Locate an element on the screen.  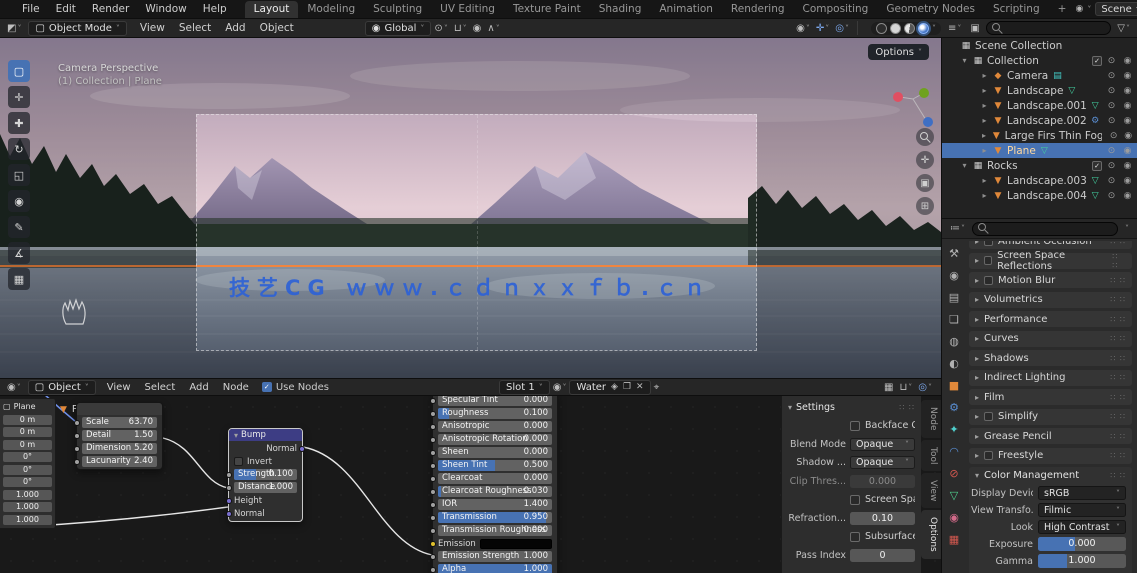
workspace-tab: Shading is located at coordinates (620, 9).